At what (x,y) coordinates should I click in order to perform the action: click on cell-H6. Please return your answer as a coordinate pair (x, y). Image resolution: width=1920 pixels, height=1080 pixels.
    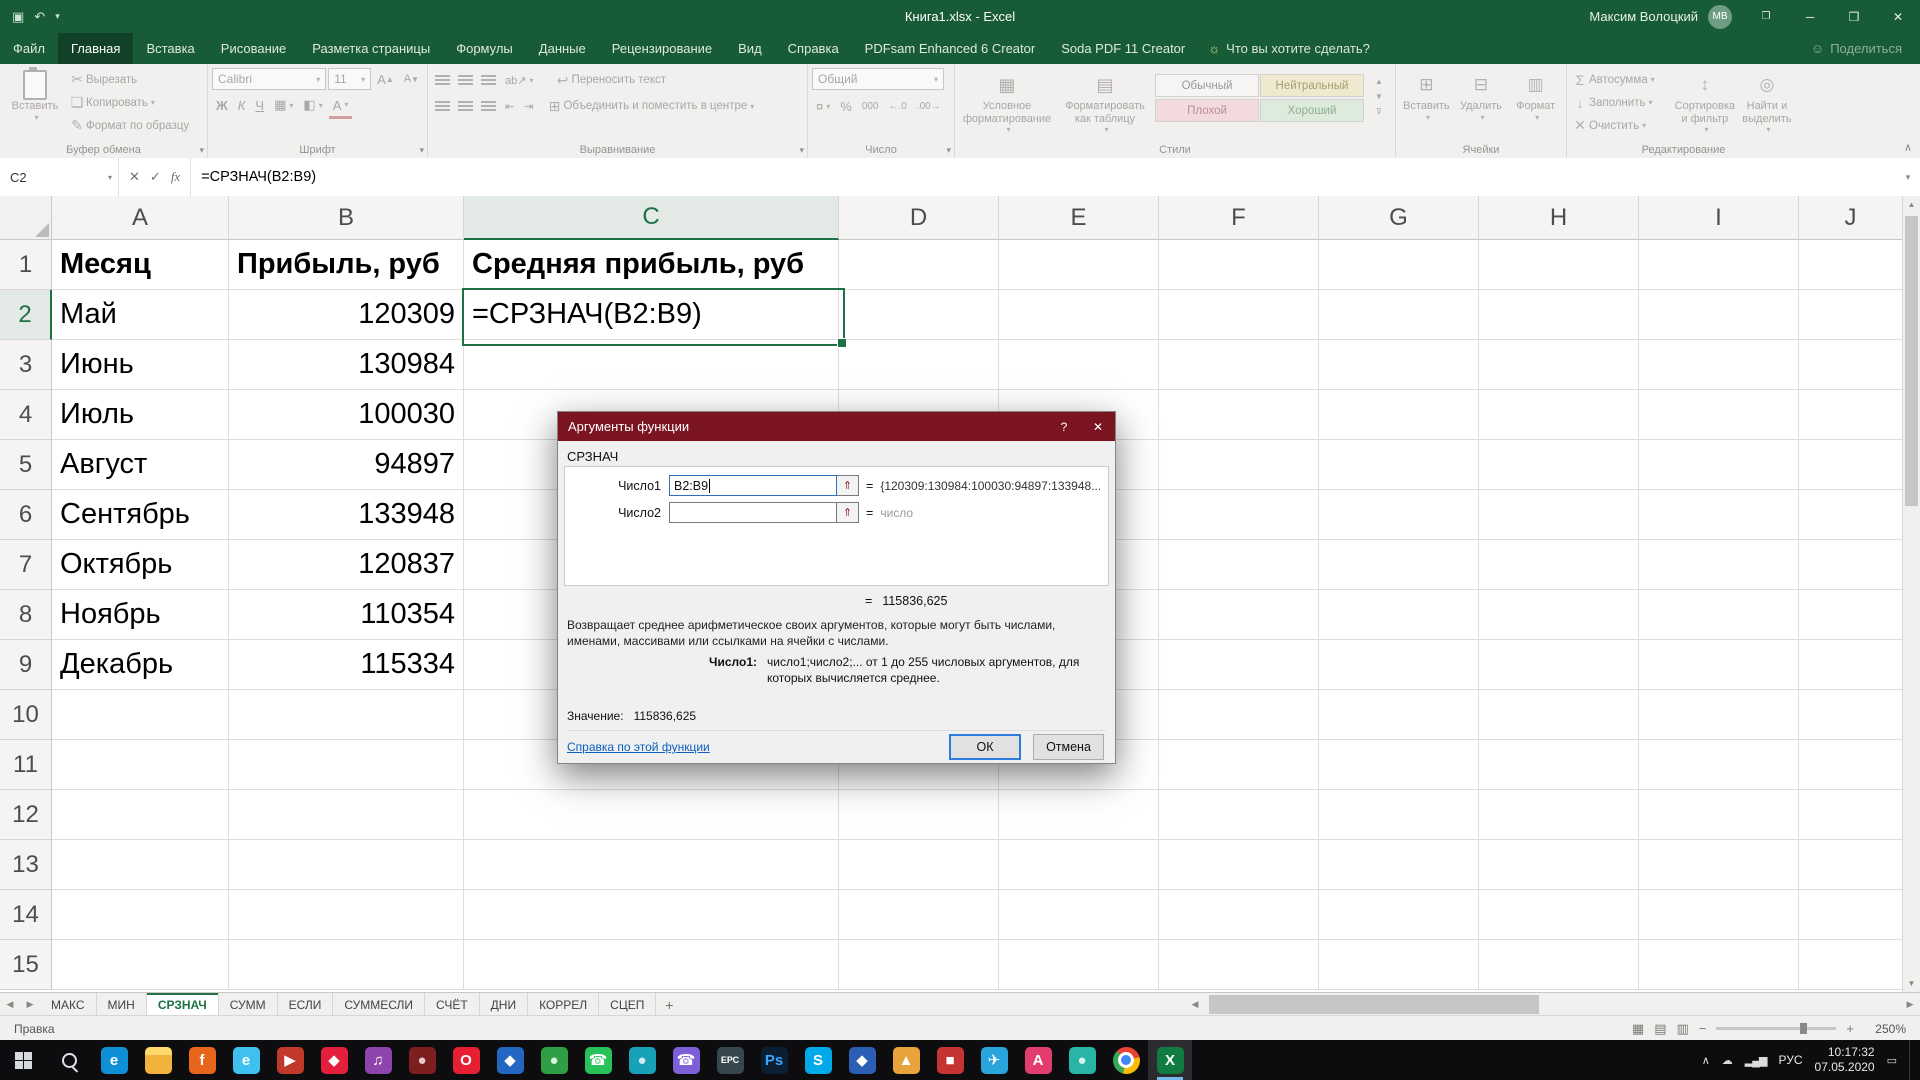
    Looking at the image, I should click on (1559, 515).